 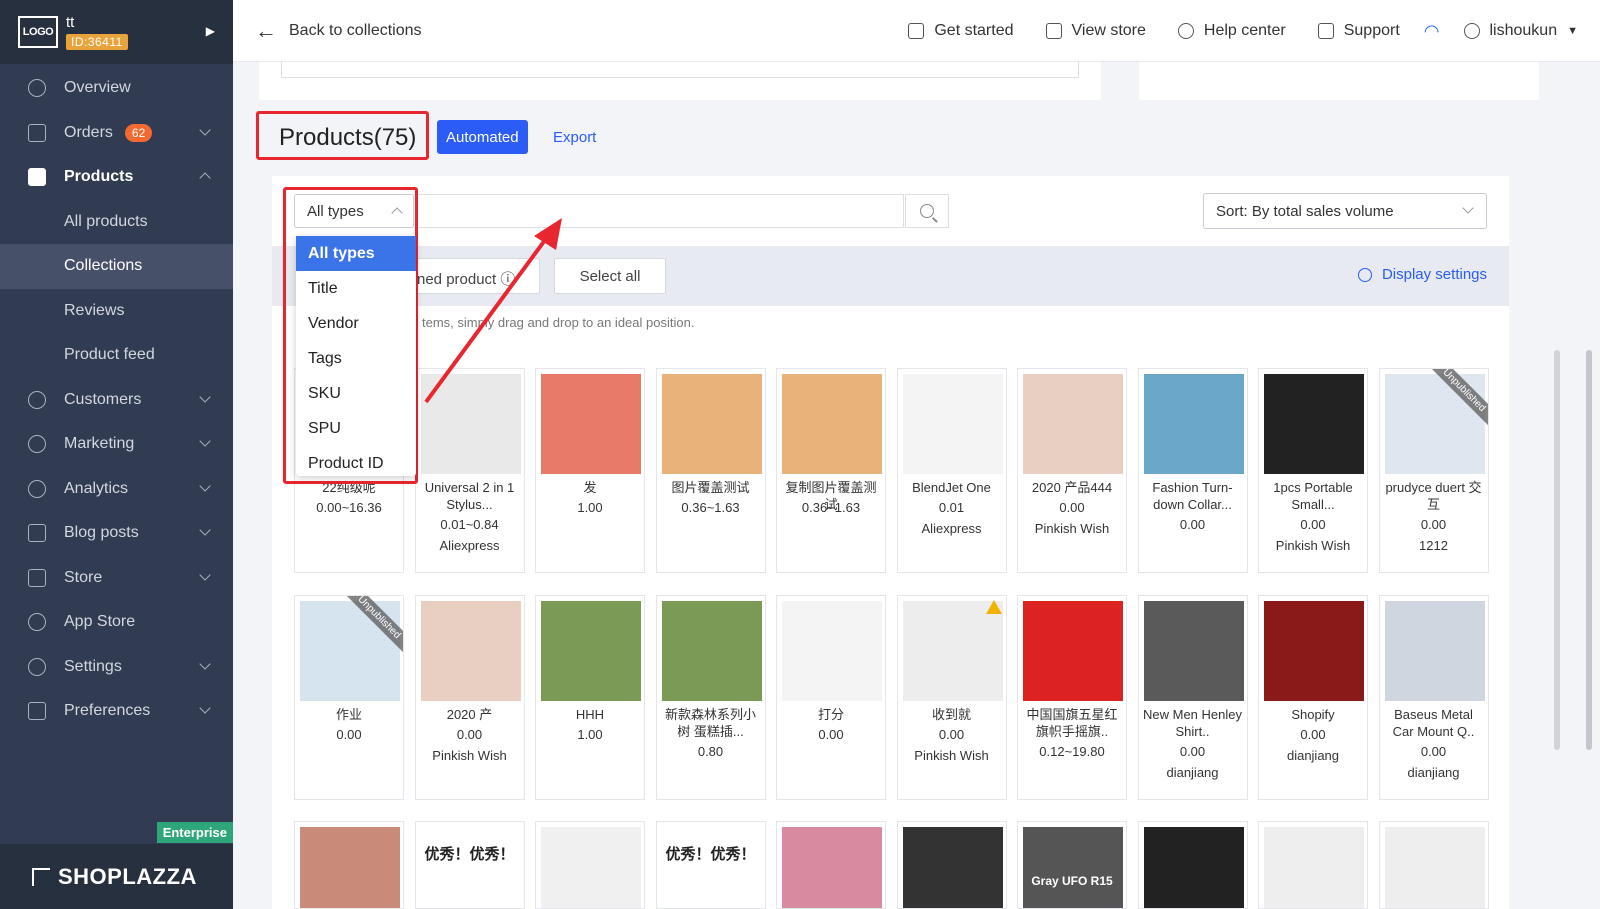 I want to click on grid-scrollbar, so click(x=1557, y=550).